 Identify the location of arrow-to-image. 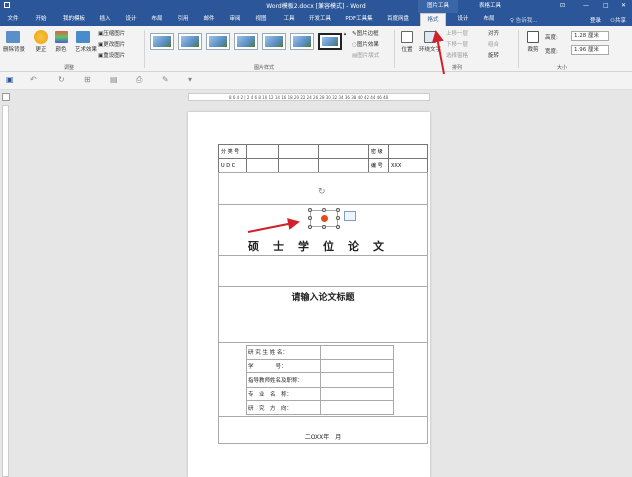
(273, 225).